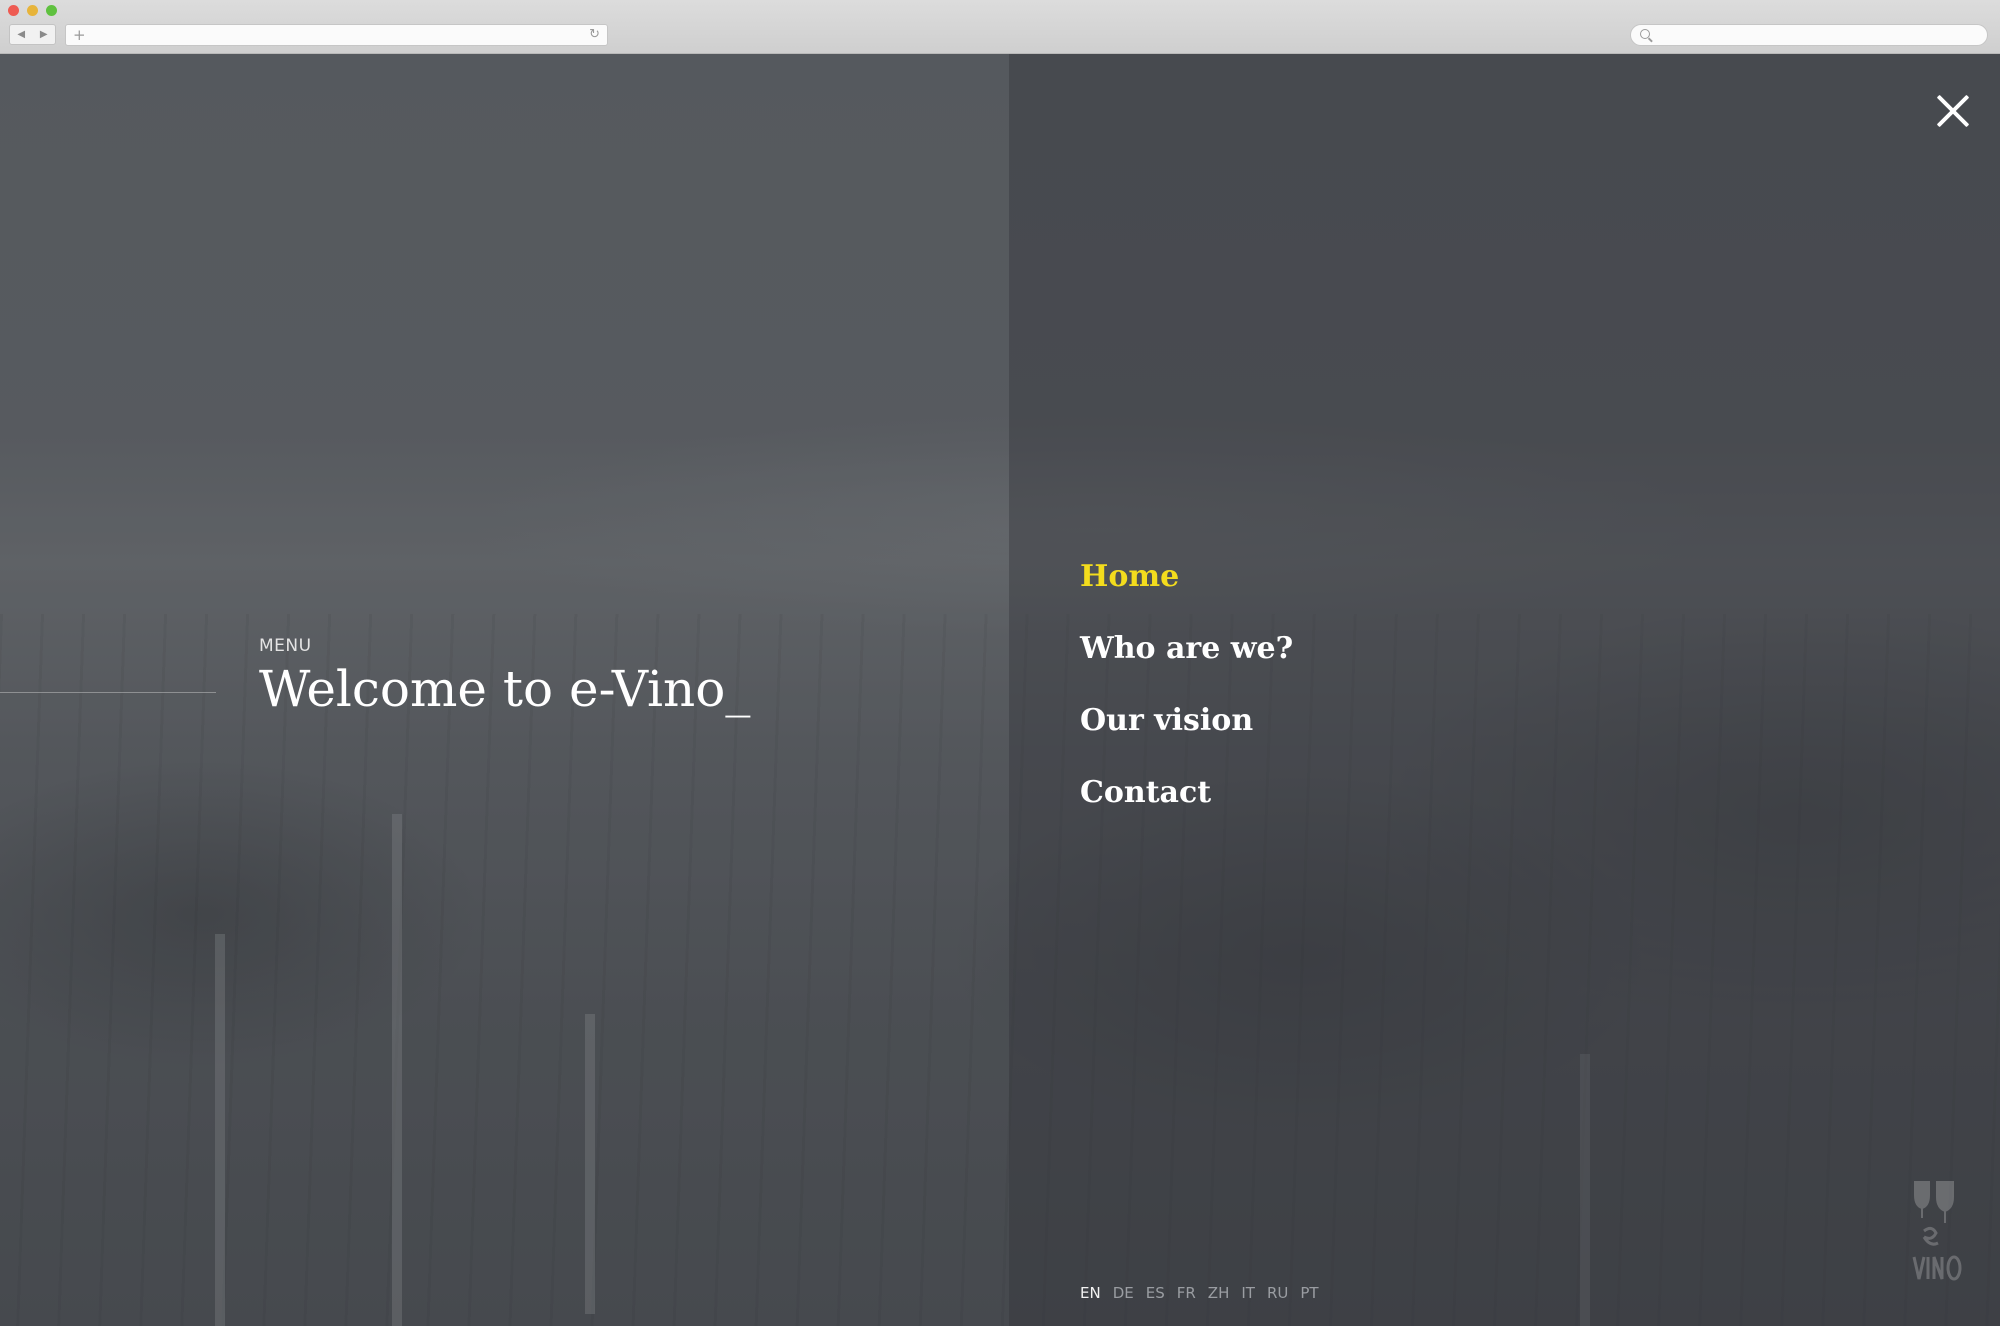 The width and height of the screenshot is (2000, 1326). I want to click on search-icon, so click(1645, 34).